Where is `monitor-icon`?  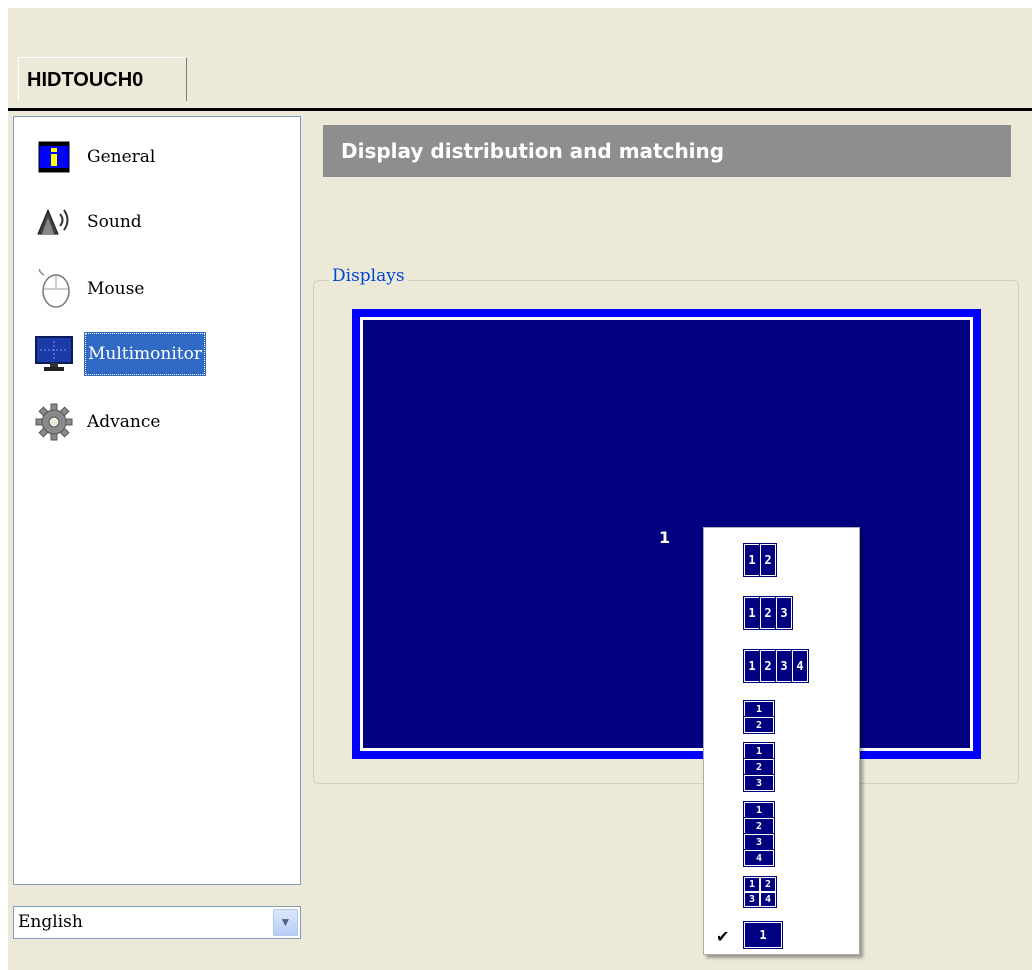 monitor-icon is located at coordinates (54, 354).